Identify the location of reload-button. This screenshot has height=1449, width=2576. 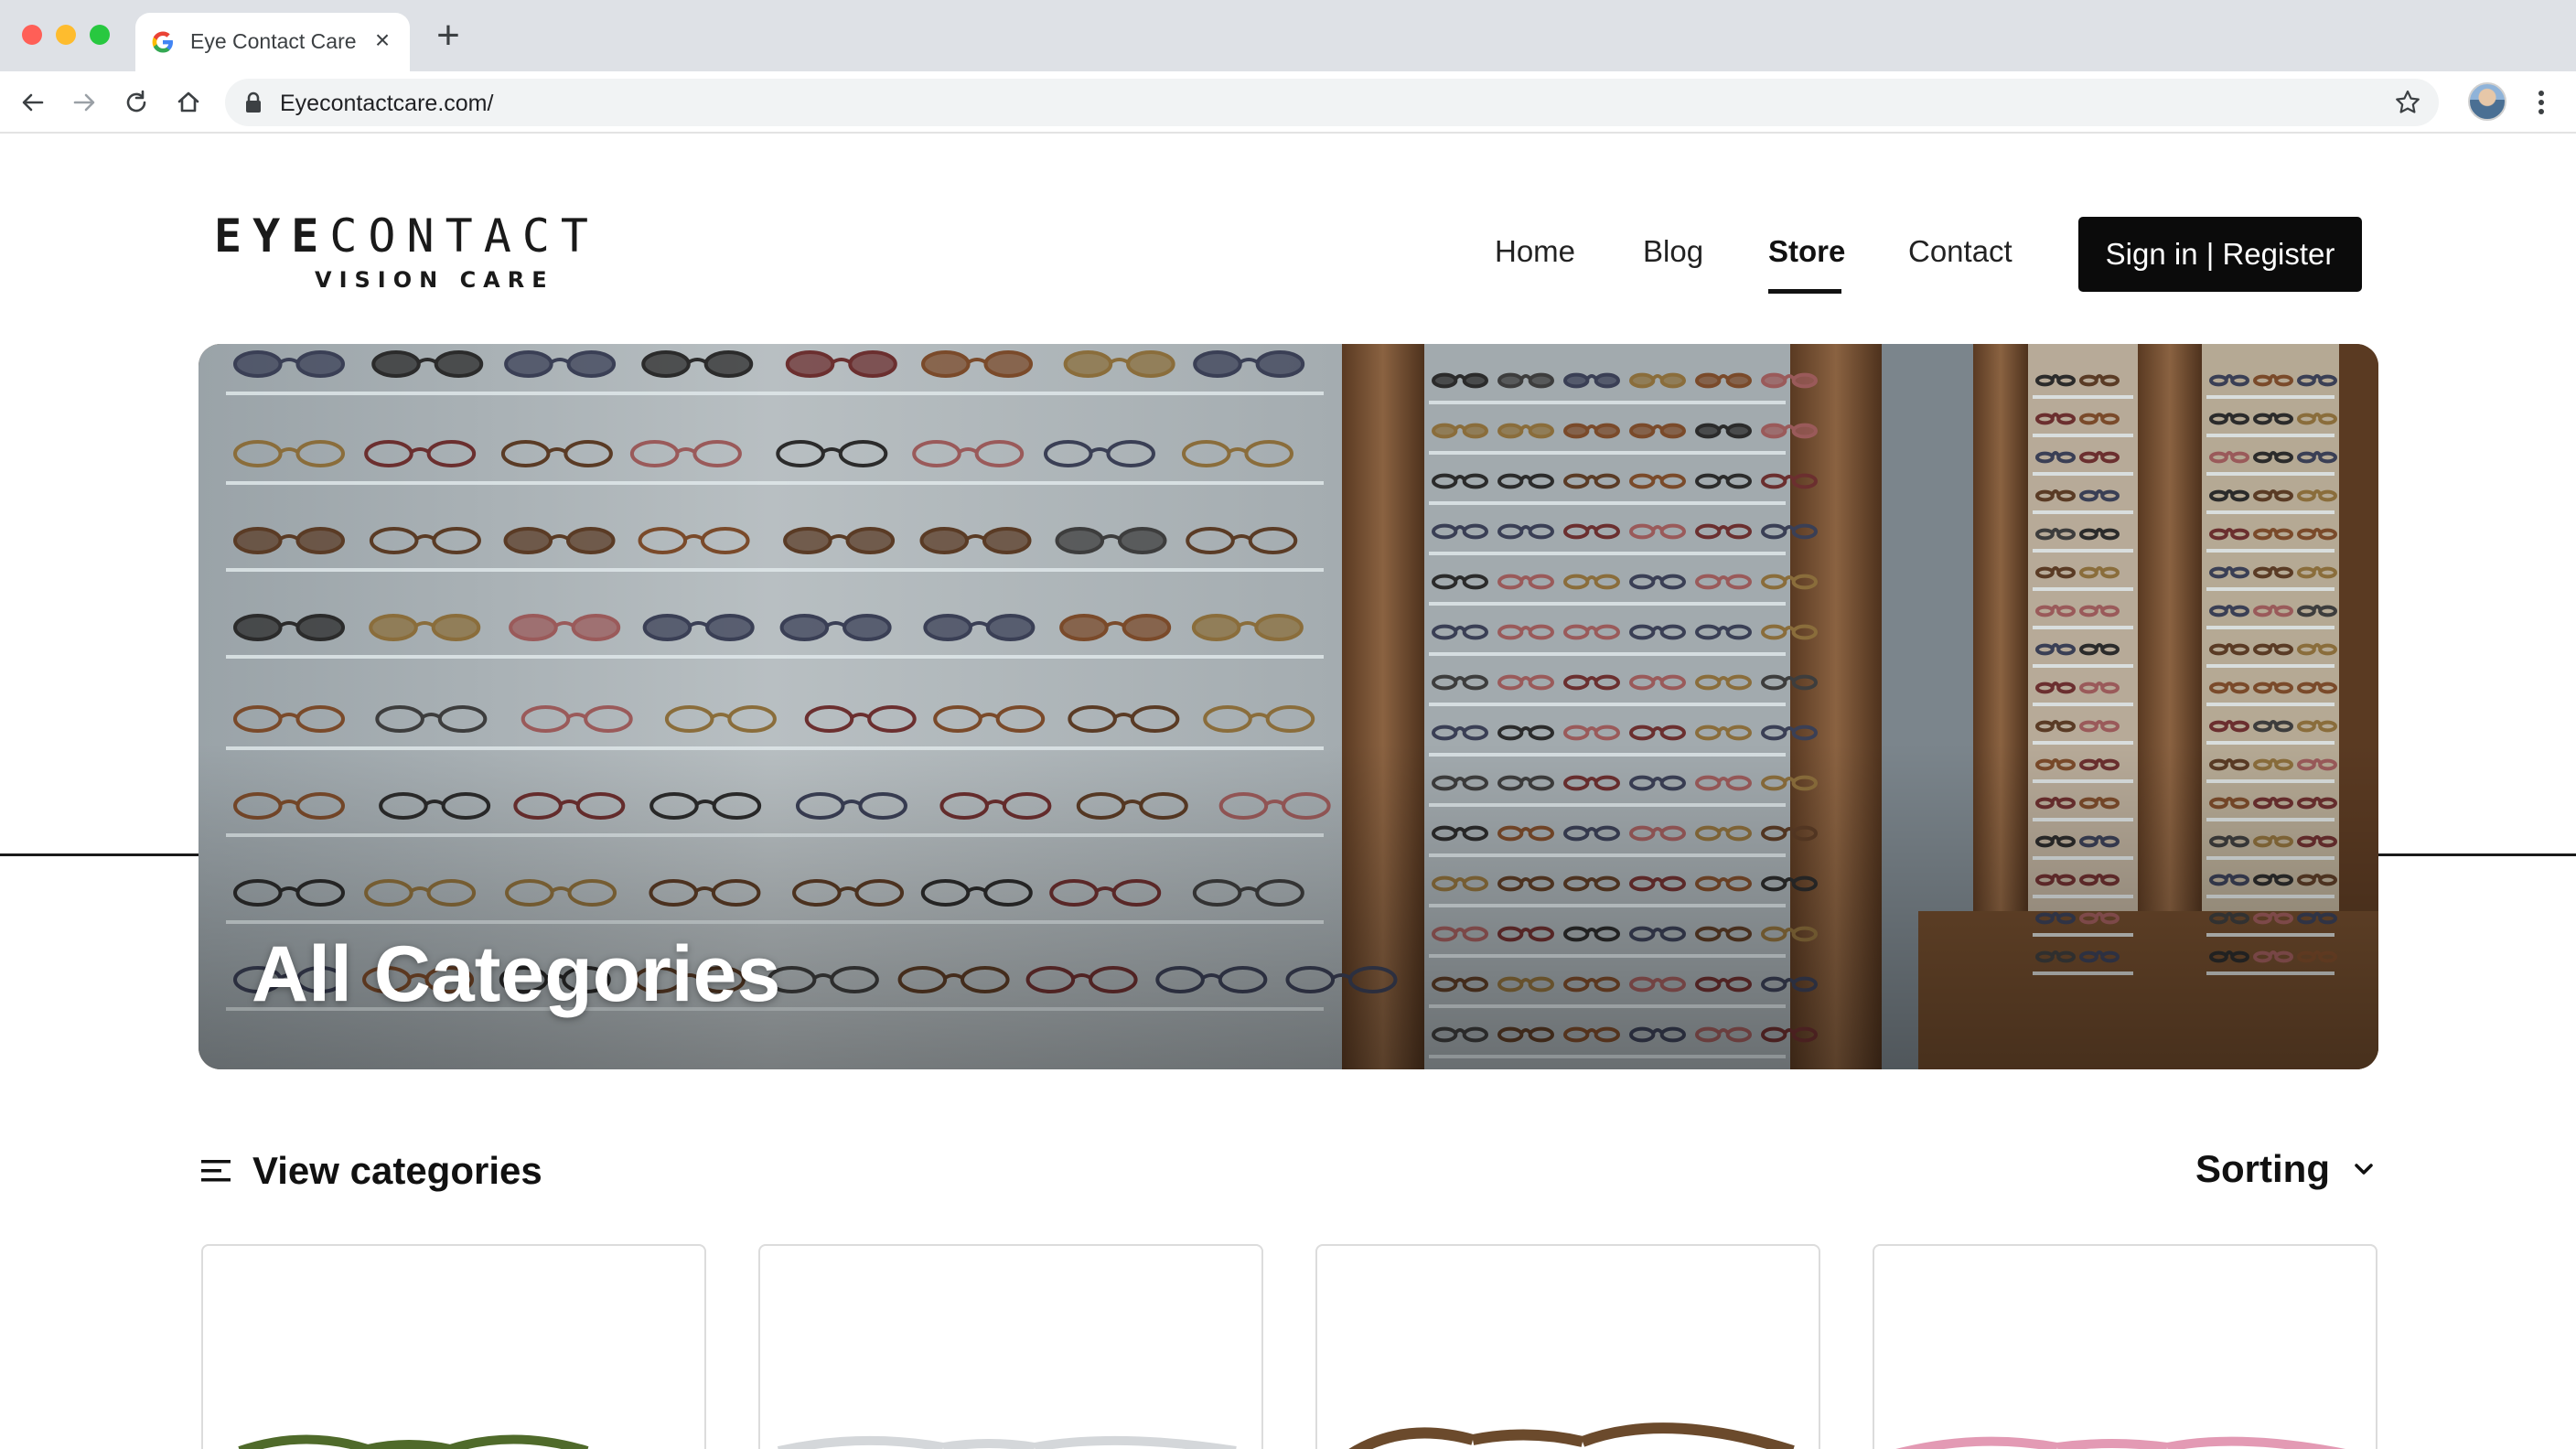
(136, 103).